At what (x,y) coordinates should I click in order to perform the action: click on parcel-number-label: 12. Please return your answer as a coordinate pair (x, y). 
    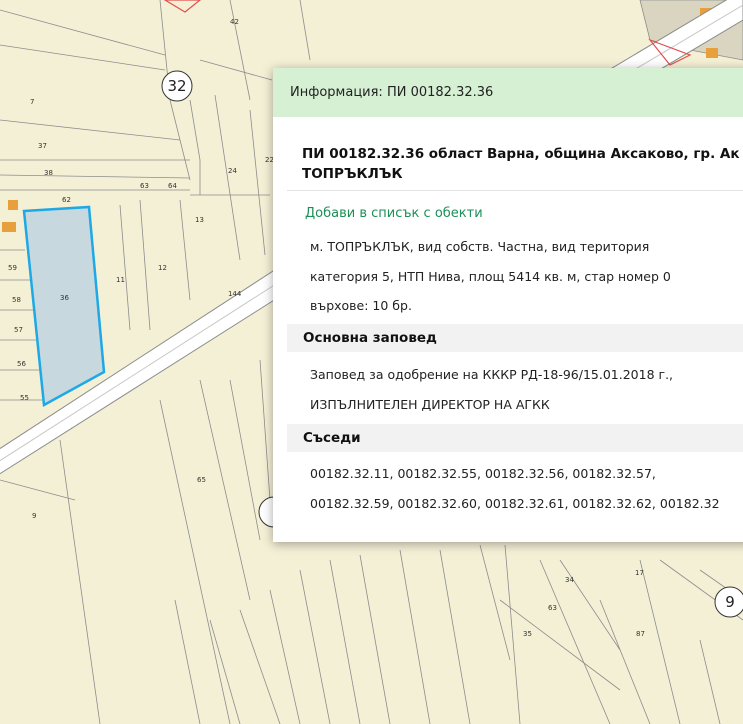
    Looking at the image, I should click on (162, 268).